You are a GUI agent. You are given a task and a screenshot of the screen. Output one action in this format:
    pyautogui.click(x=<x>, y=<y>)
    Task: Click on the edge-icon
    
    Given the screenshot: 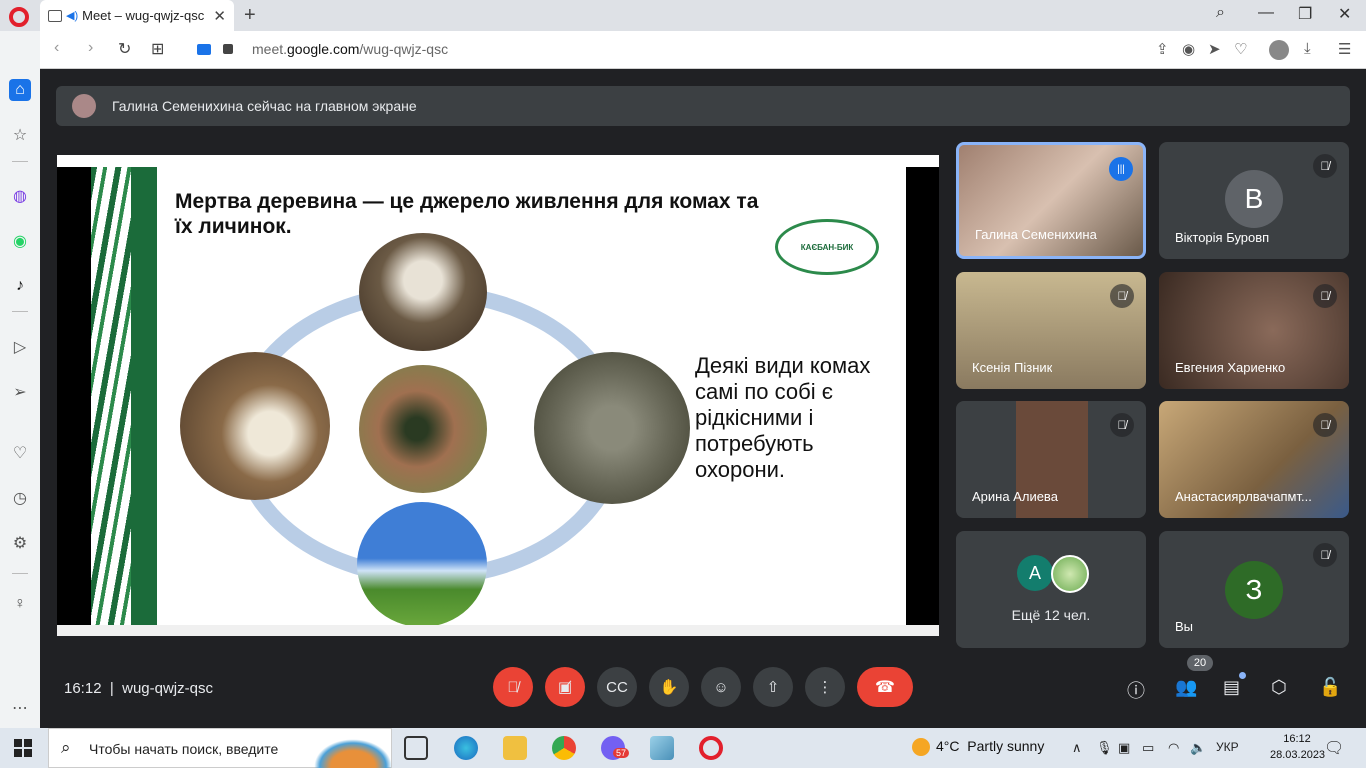 What is the action you would take?
    pyautogui.click(x=466, y=748)
    